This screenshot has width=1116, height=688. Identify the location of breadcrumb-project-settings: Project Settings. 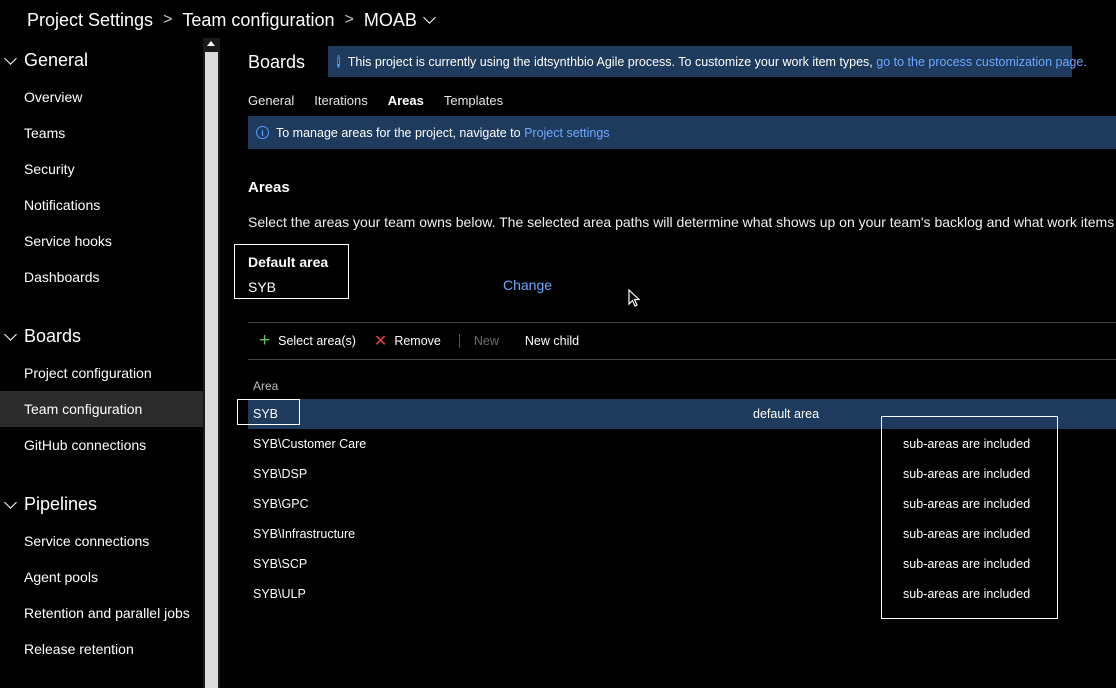
(90, 20).